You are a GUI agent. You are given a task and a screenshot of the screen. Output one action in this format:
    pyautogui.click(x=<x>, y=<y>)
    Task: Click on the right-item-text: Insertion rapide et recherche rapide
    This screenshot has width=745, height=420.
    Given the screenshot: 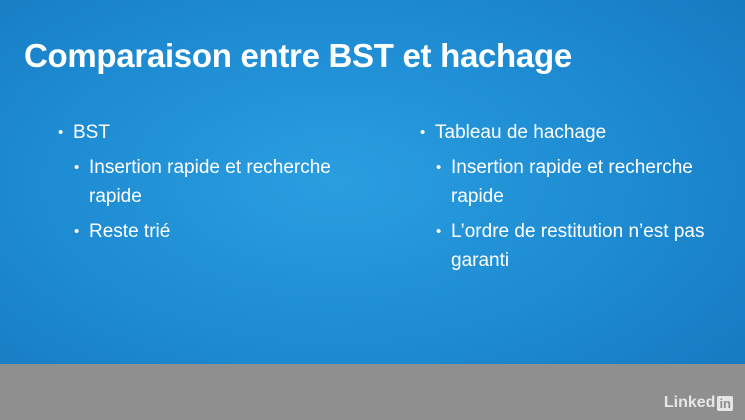 What is the action you would take?
    pyautogui.click(x=572, y=182)
    